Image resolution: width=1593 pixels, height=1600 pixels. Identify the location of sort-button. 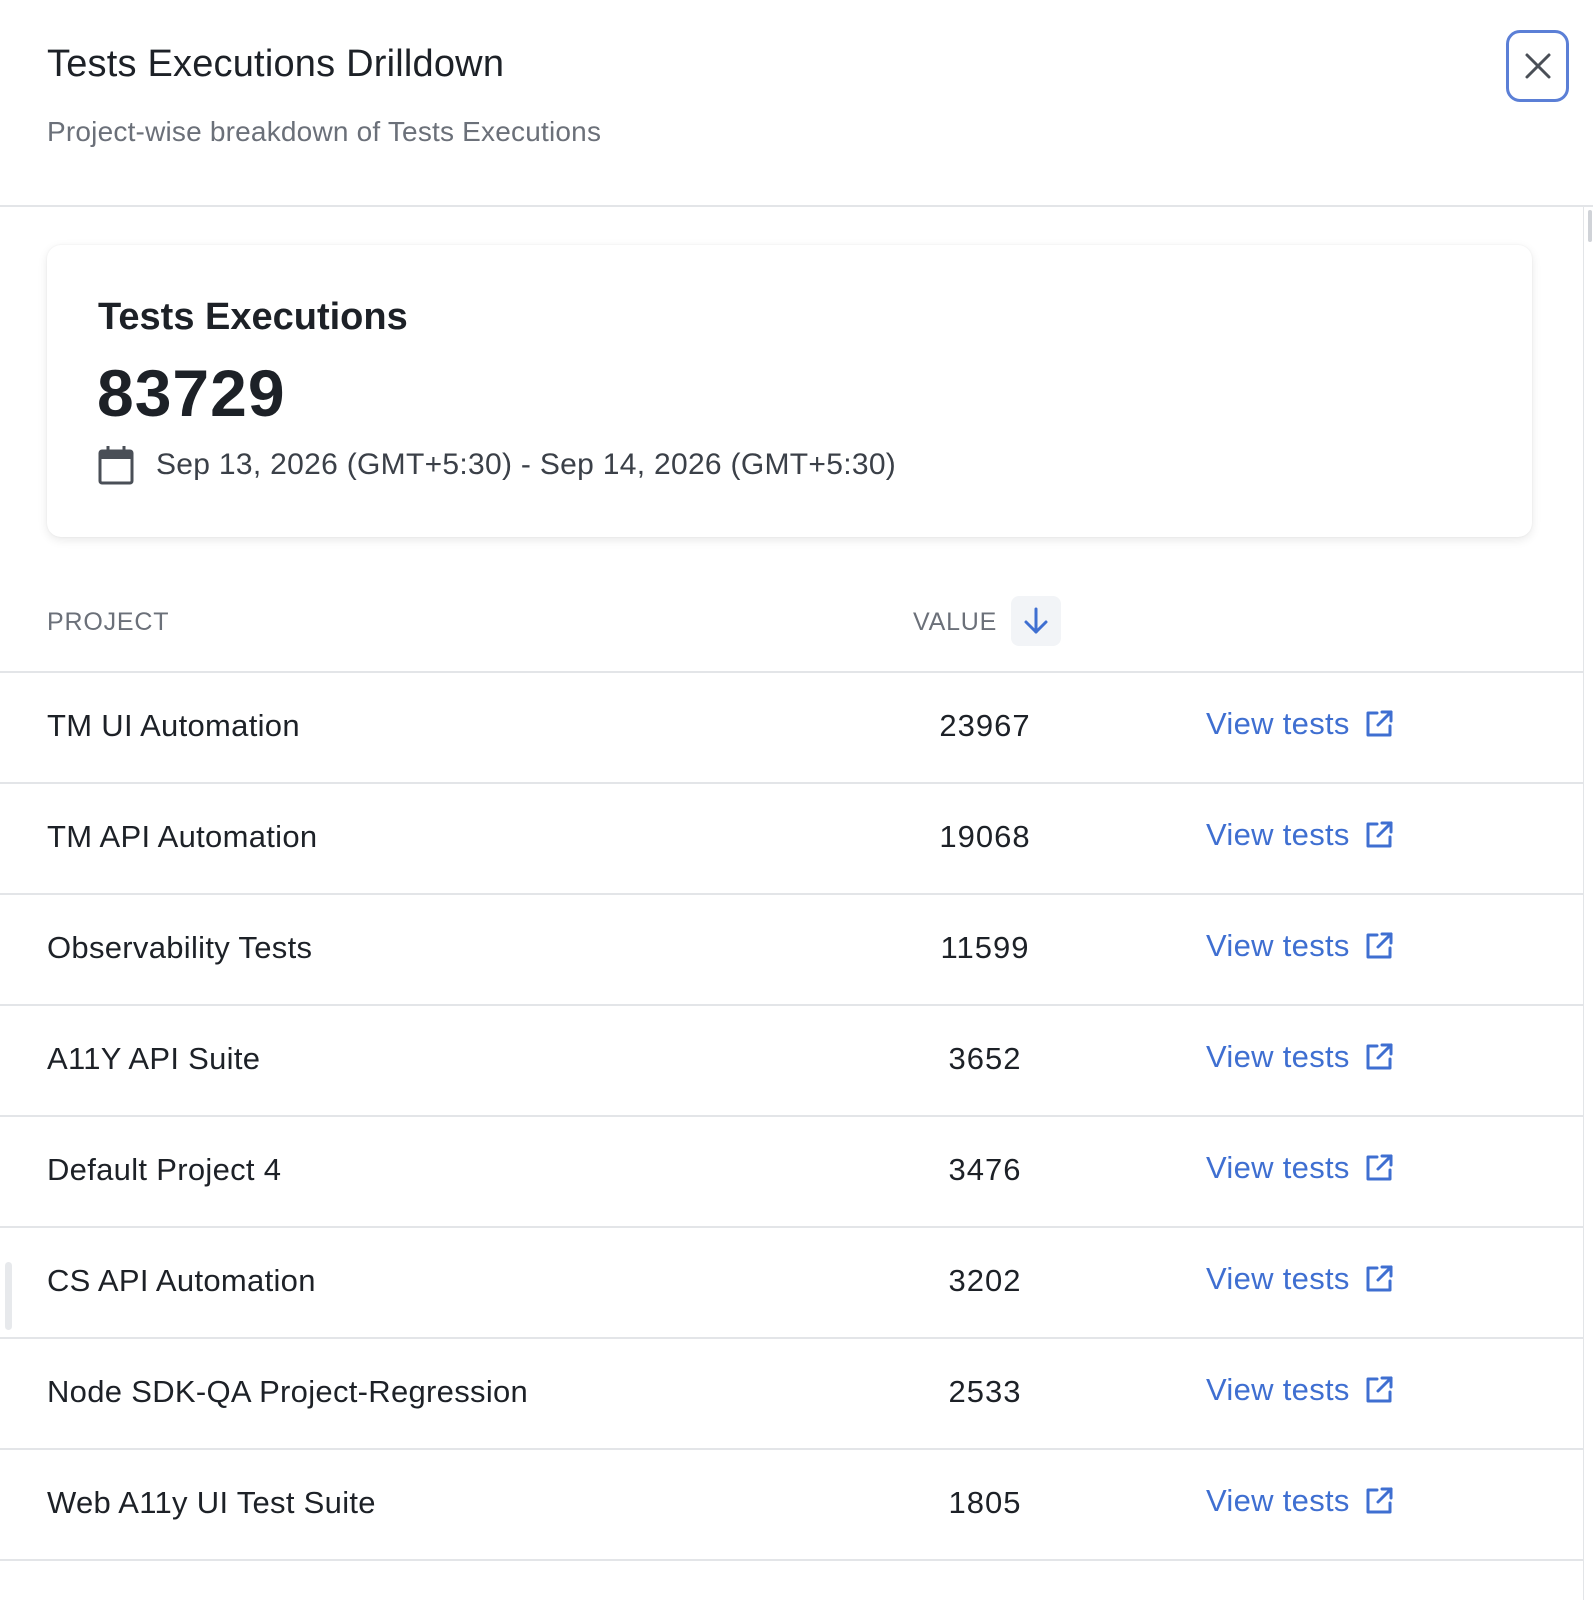
(1036, 621).